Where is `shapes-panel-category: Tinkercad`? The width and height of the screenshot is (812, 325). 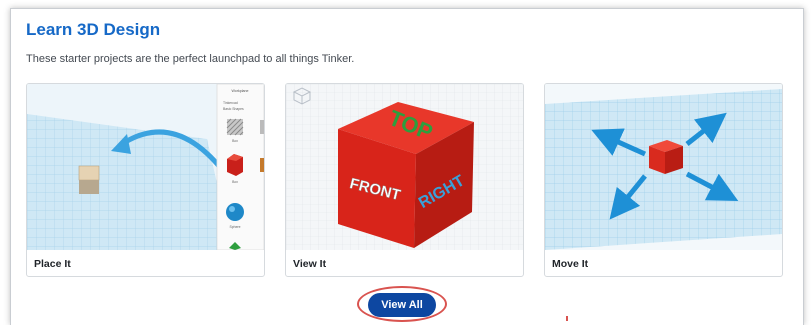 shapes-panel-category: Tinkercad is located at coordinates (230, 103).